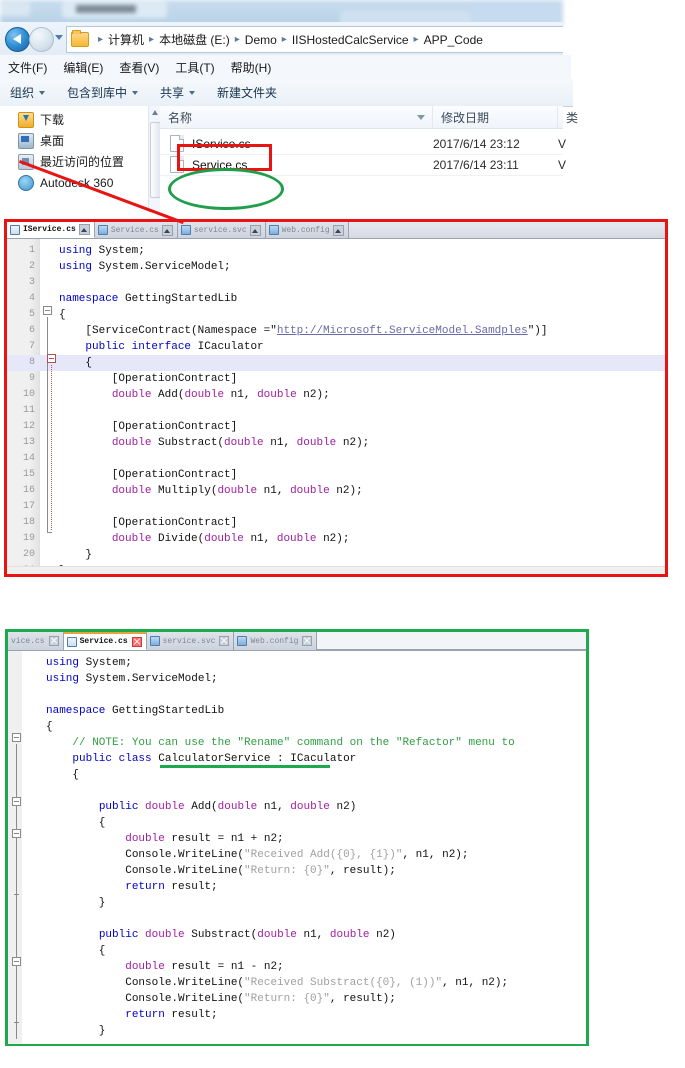  What do you see at coordinates (83, 67) in the screenshot?
I see `menu-item-edit: 编辑(E)` at bounding box center [83, 67].